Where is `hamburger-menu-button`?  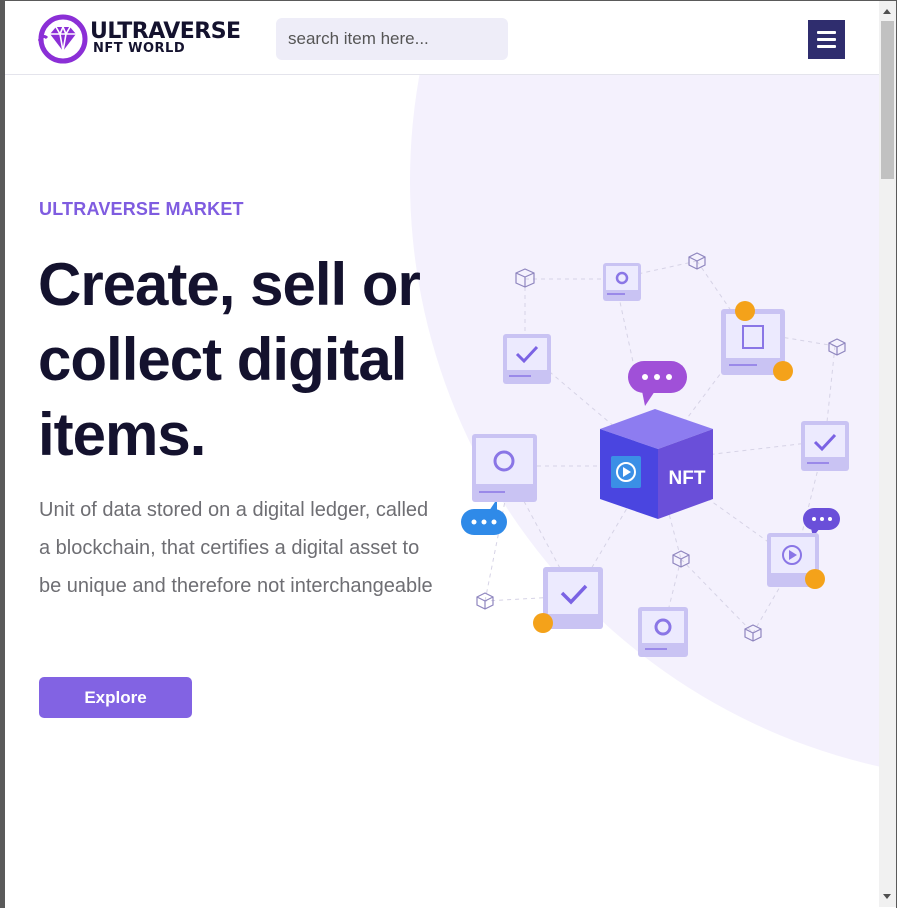 hamburger-menu-button is located at coordinates (826, 39).